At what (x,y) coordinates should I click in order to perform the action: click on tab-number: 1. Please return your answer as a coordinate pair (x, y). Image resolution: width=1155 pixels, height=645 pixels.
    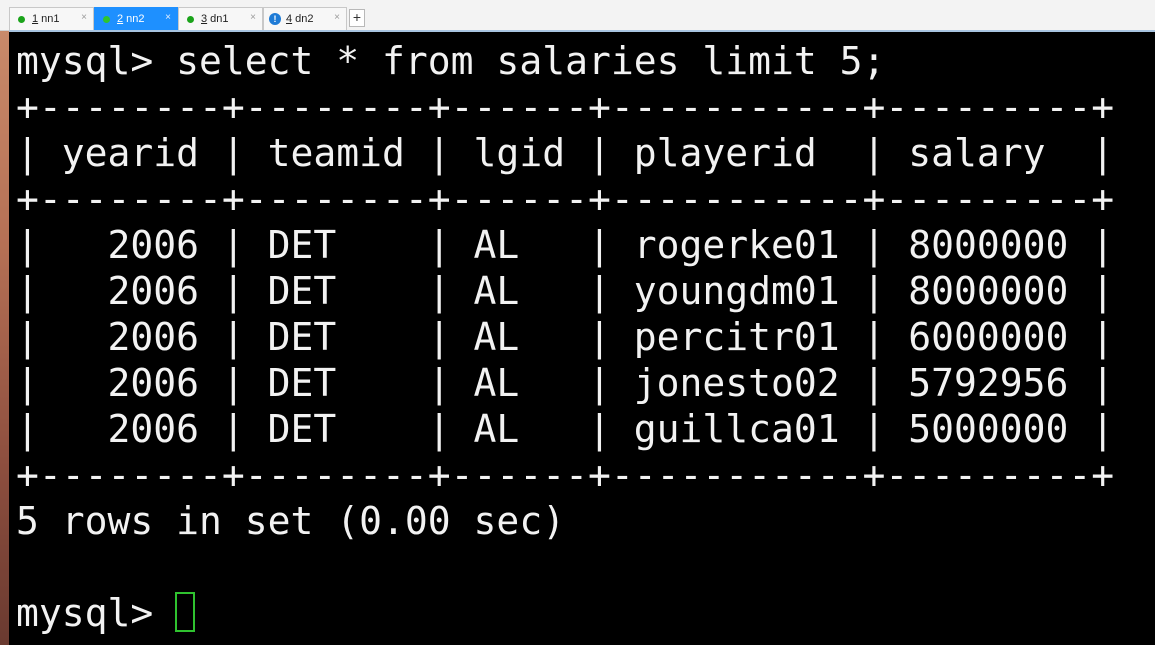
    Looking at the image, I should click on (35, 19).